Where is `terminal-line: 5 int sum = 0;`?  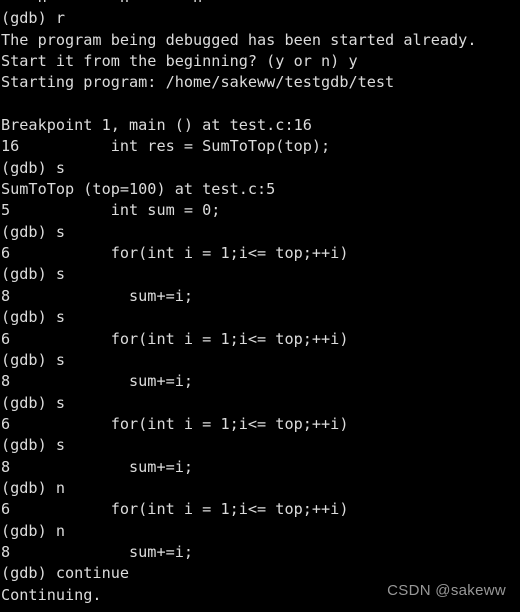
terminal-line: 5 int sum = 0; is located at coordinates (111, 210).